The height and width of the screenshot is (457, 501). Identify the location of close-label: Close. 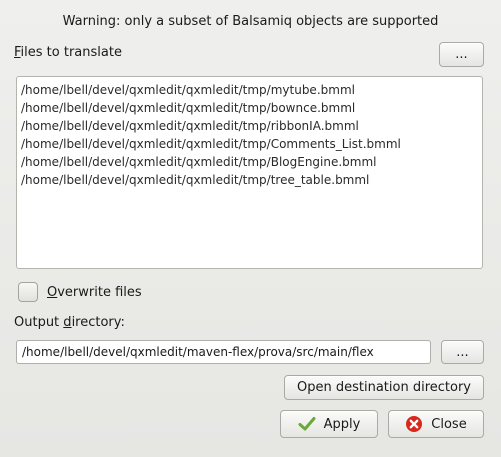
(449, 424).